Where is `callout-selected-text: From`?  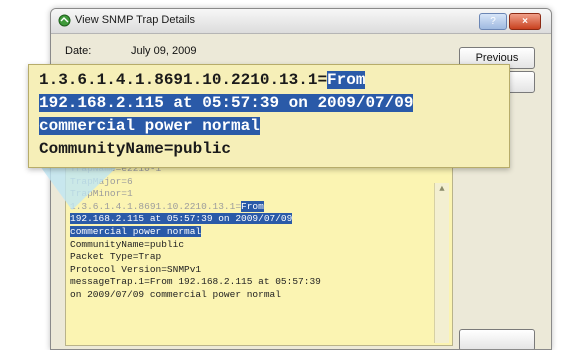 callout-selected-text: From is located at coordinates (346, 80).